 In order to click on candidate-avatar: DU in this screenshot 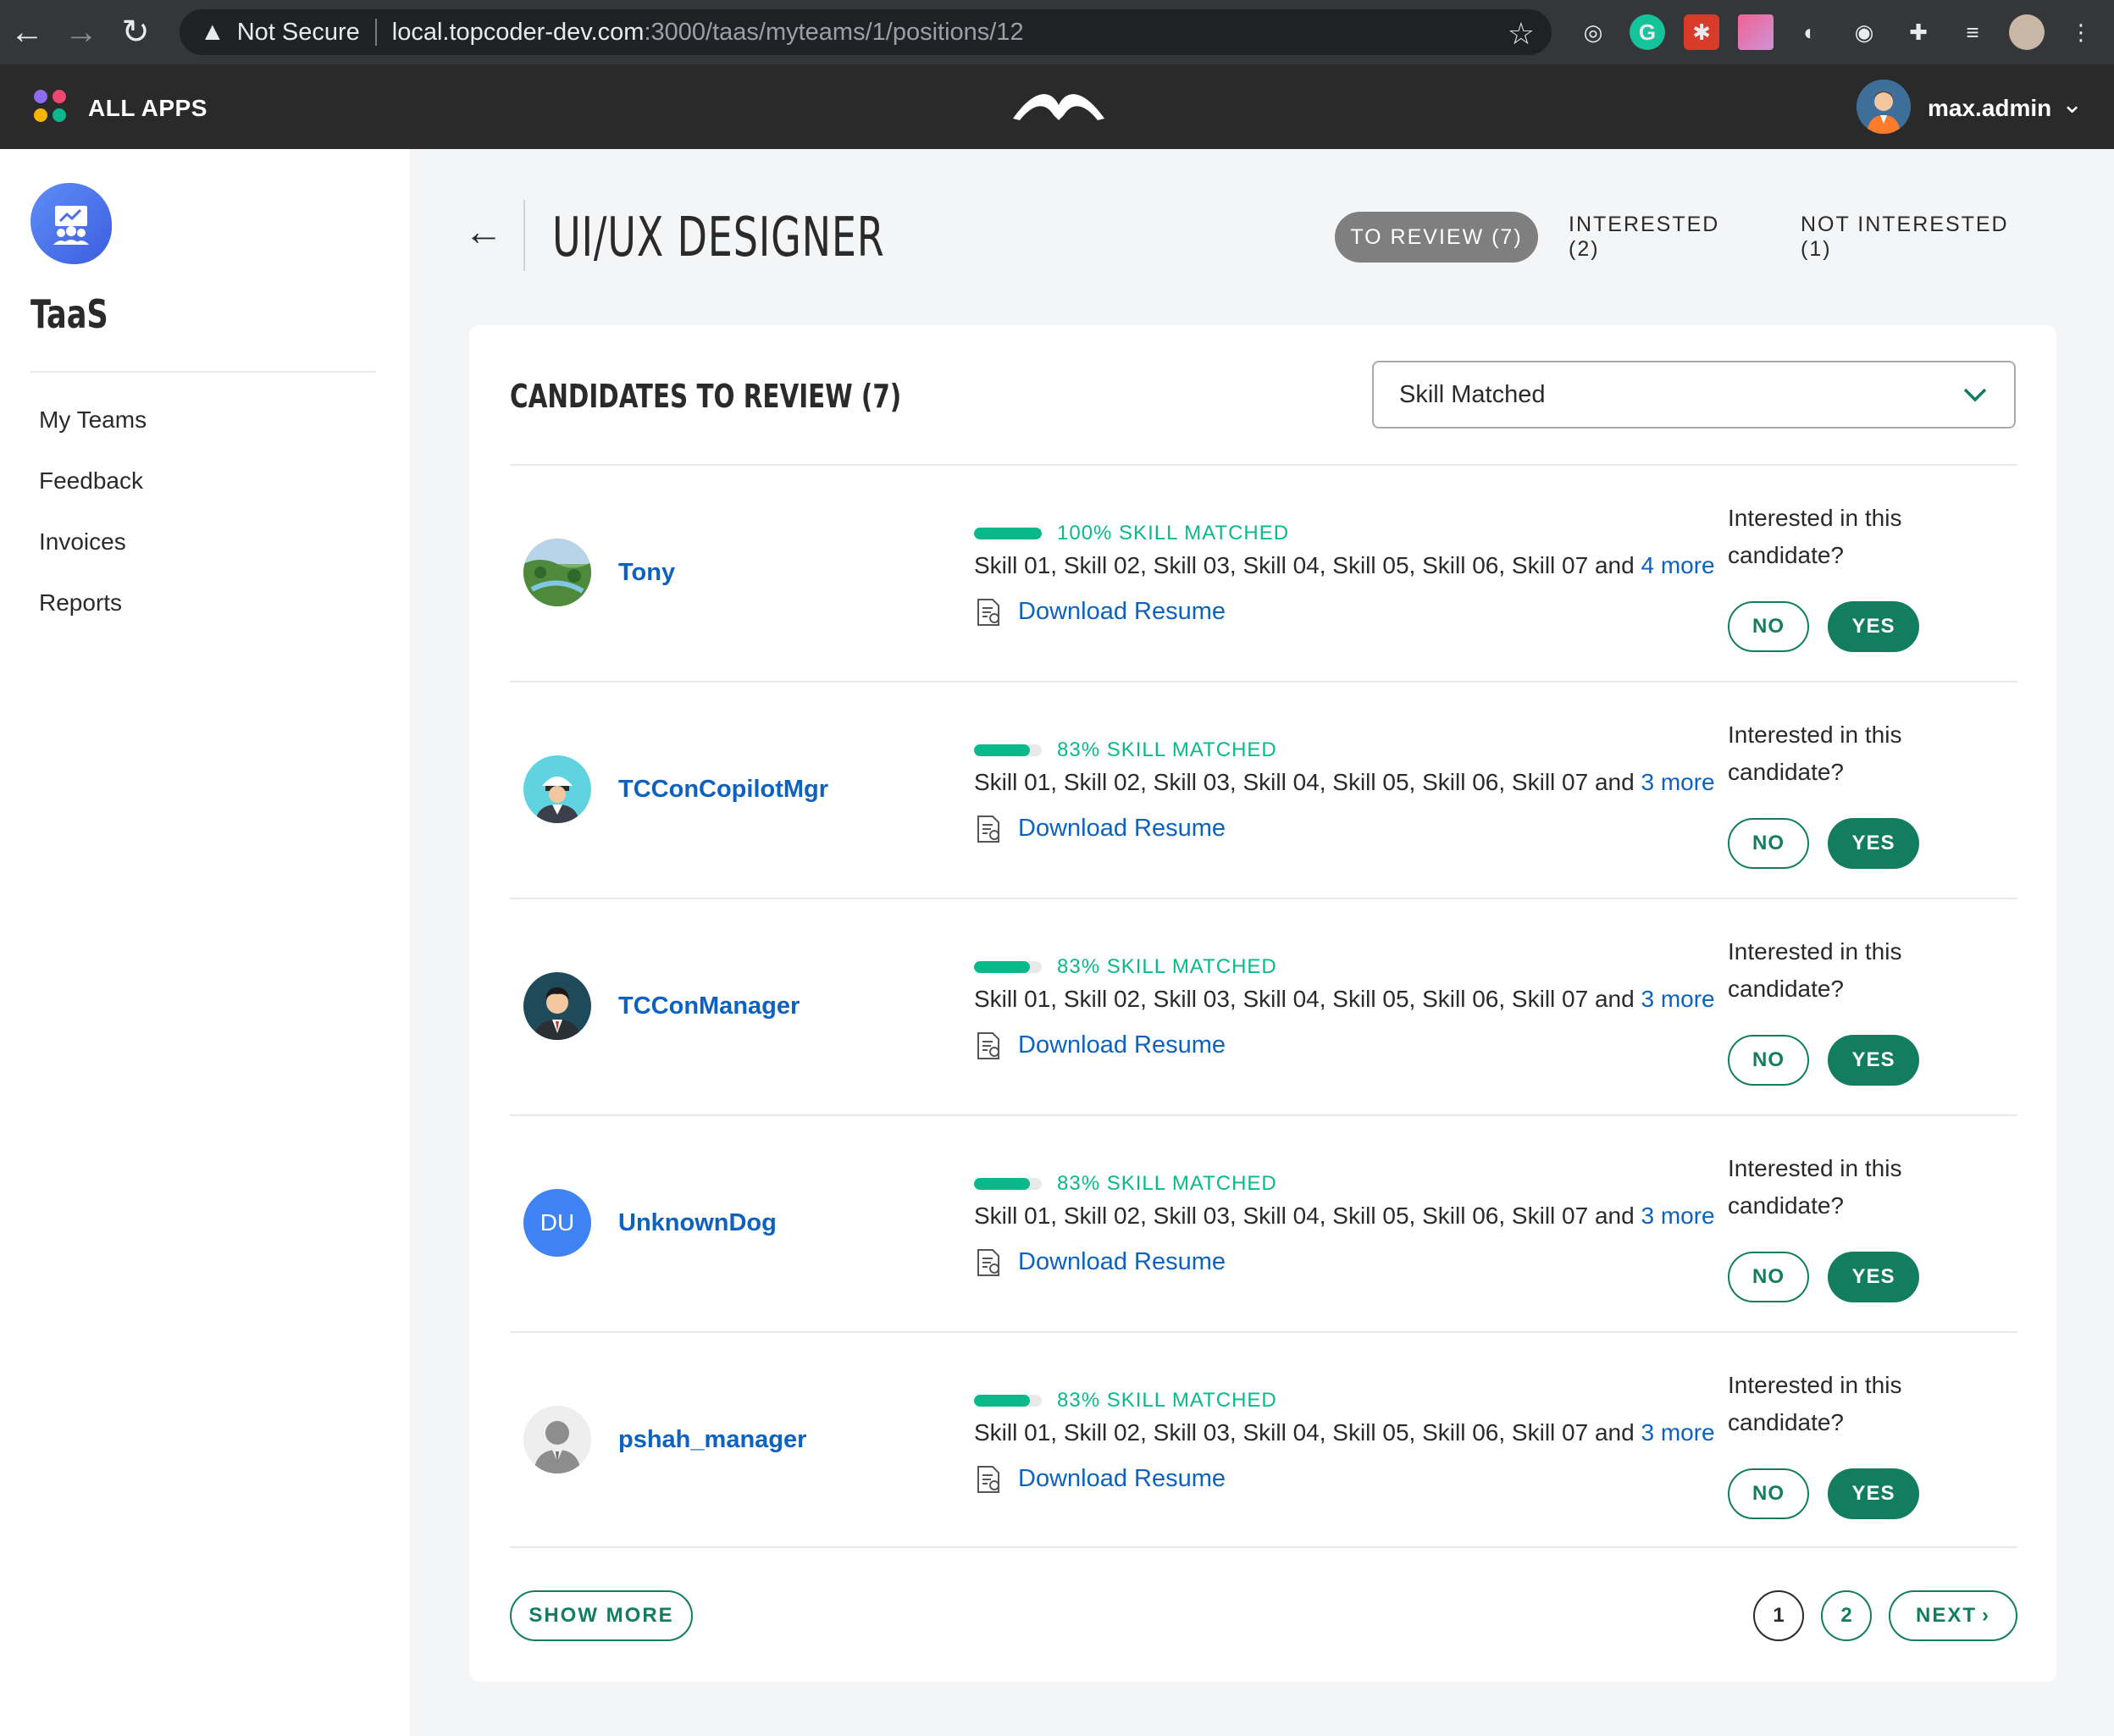, I will do `click(557, 1223)`.